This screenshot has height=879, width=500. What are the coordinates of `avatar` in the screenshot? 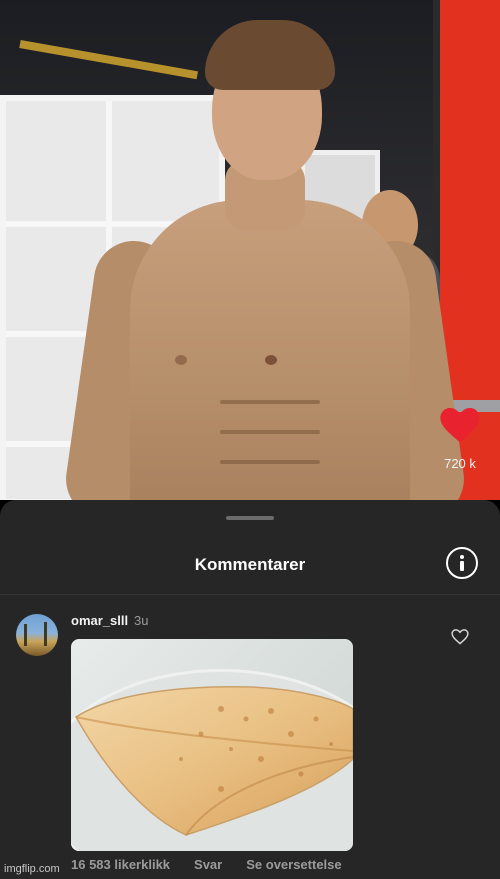 It's located at (37, 635).